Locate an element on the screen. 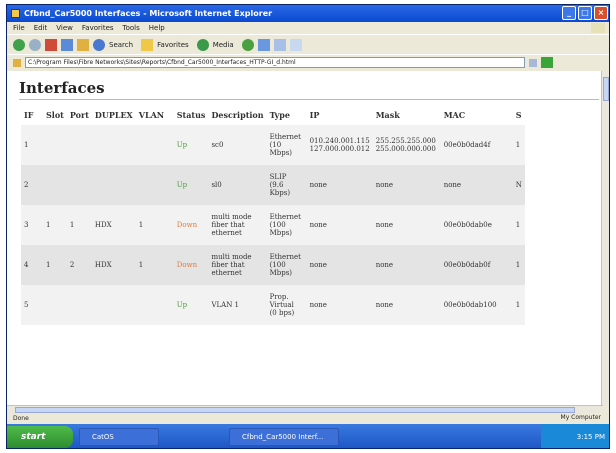 This screenshot has height=453, width=616. menu-tools: Tools is located at coordinates (131, 28).